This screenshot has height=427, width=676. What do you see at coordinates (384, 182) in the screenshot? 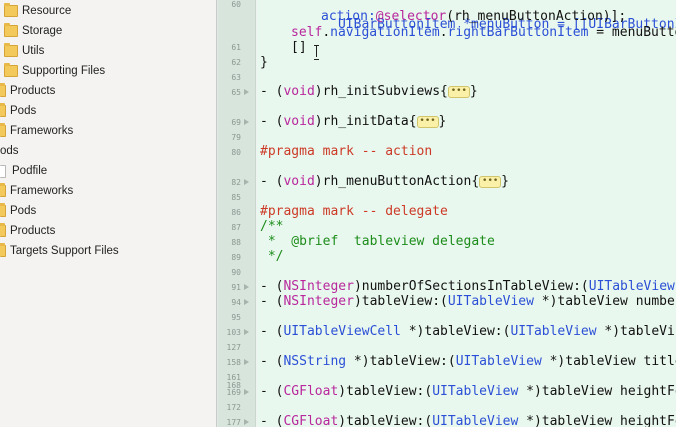
I see `code-line: - (void)rh_menuButtonAction{•••}` at bounding box center [384, 182].